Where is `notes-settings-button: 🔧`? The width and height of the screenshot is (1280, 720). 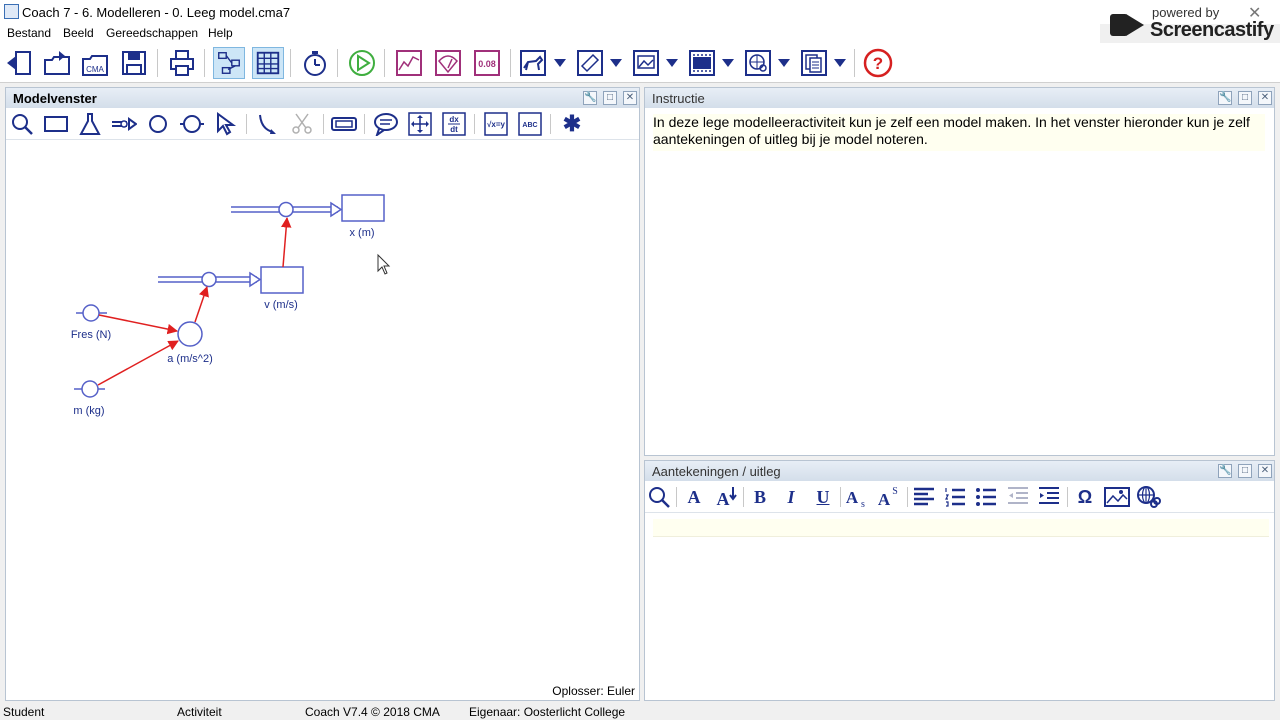
notes-settings-button: 🔧 is located at coordinates (1225, 471).